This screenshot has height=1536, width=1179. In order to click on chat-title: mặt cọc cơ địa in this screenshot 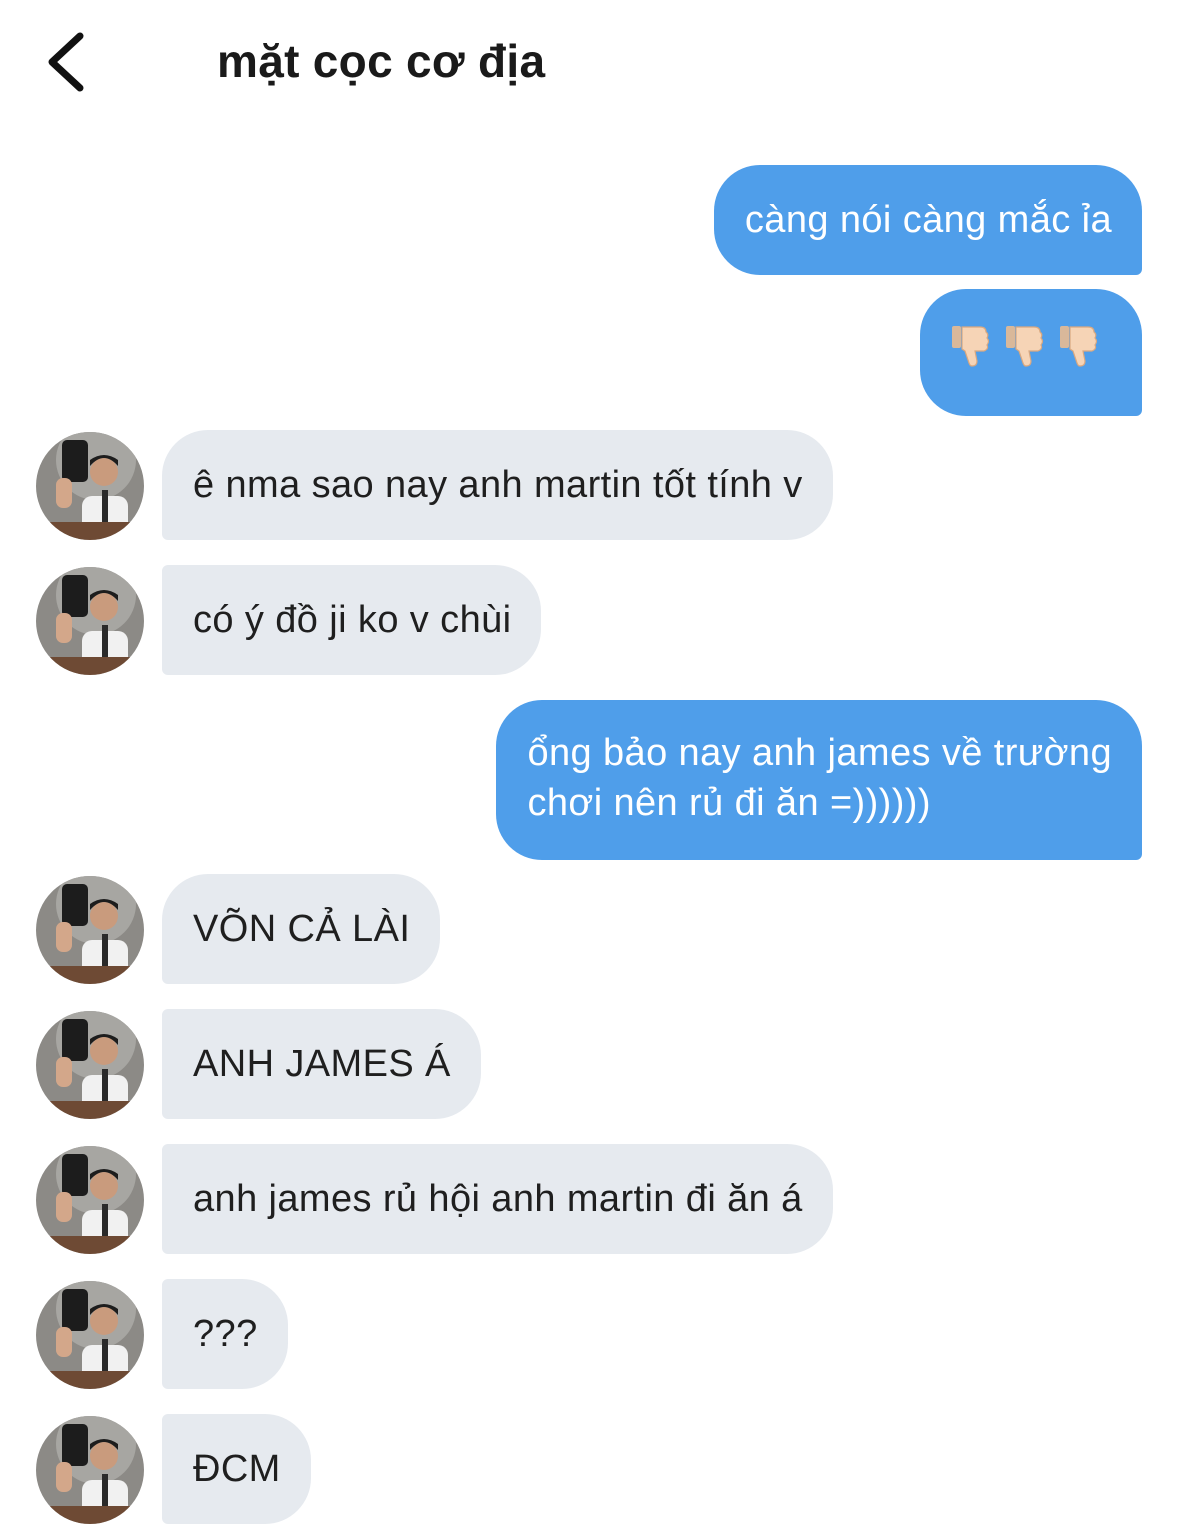, I will do `click(381, 61)`.